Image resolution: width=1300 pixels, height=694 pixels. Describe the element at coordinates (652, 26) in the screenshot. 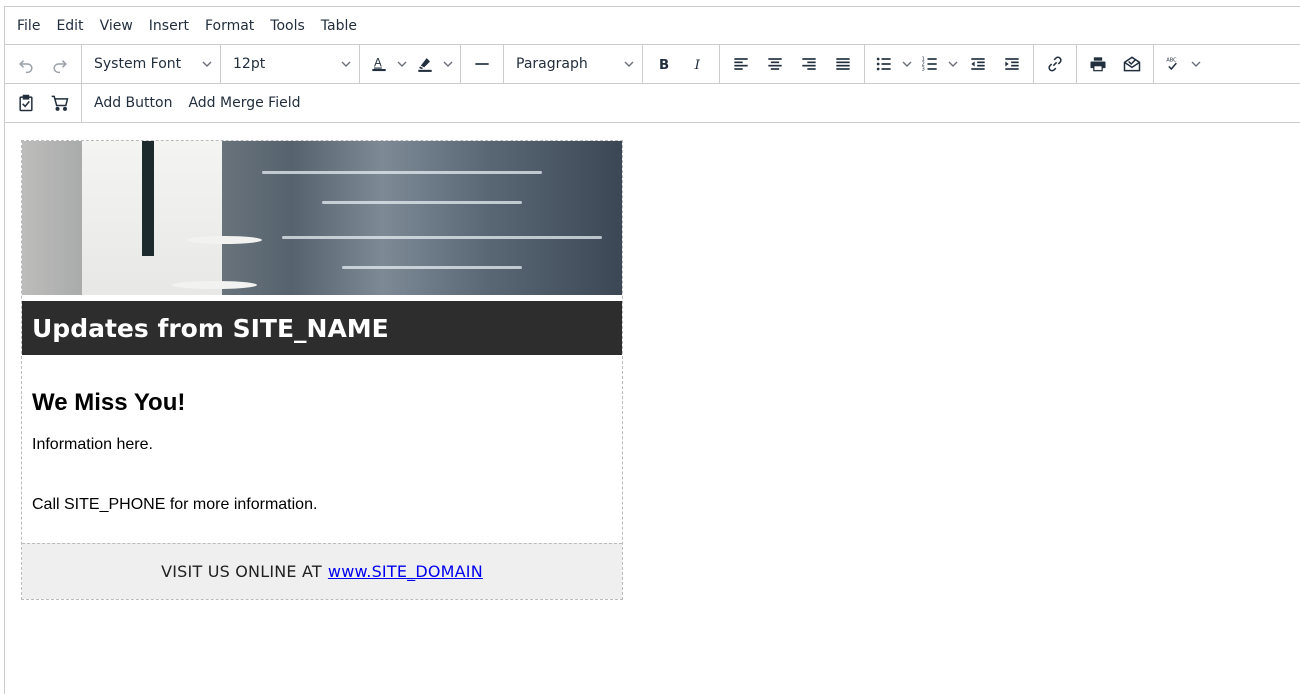

I see `menubar: File Edit View Insert Format Tools Table` at that location.